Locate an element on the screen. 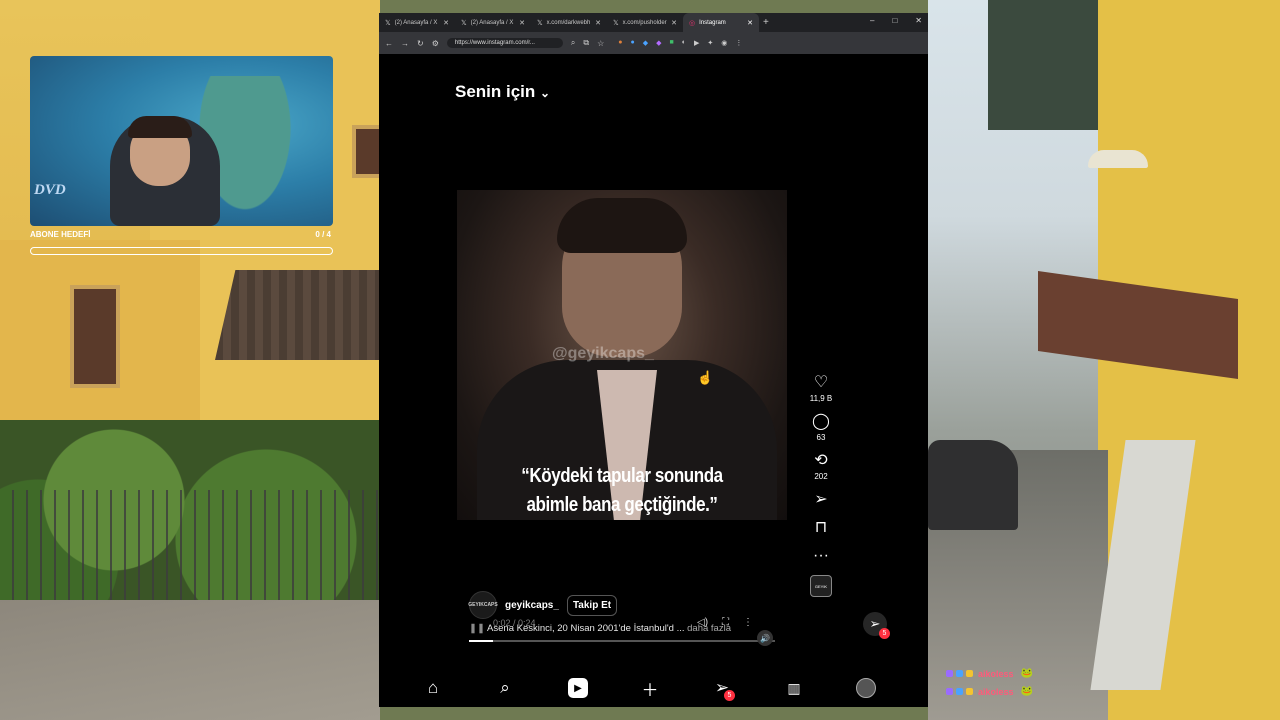  messages-button: ➢ 5 is located at coordinates (876, 625).